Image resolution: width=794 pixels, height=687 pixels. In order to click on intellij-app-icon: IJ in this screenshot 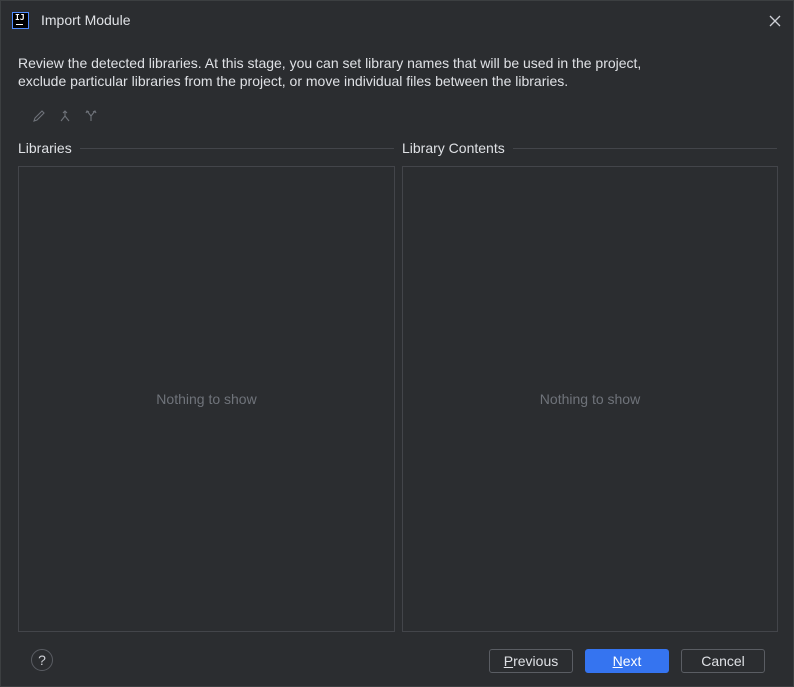, I will do `click(20, 20)`.